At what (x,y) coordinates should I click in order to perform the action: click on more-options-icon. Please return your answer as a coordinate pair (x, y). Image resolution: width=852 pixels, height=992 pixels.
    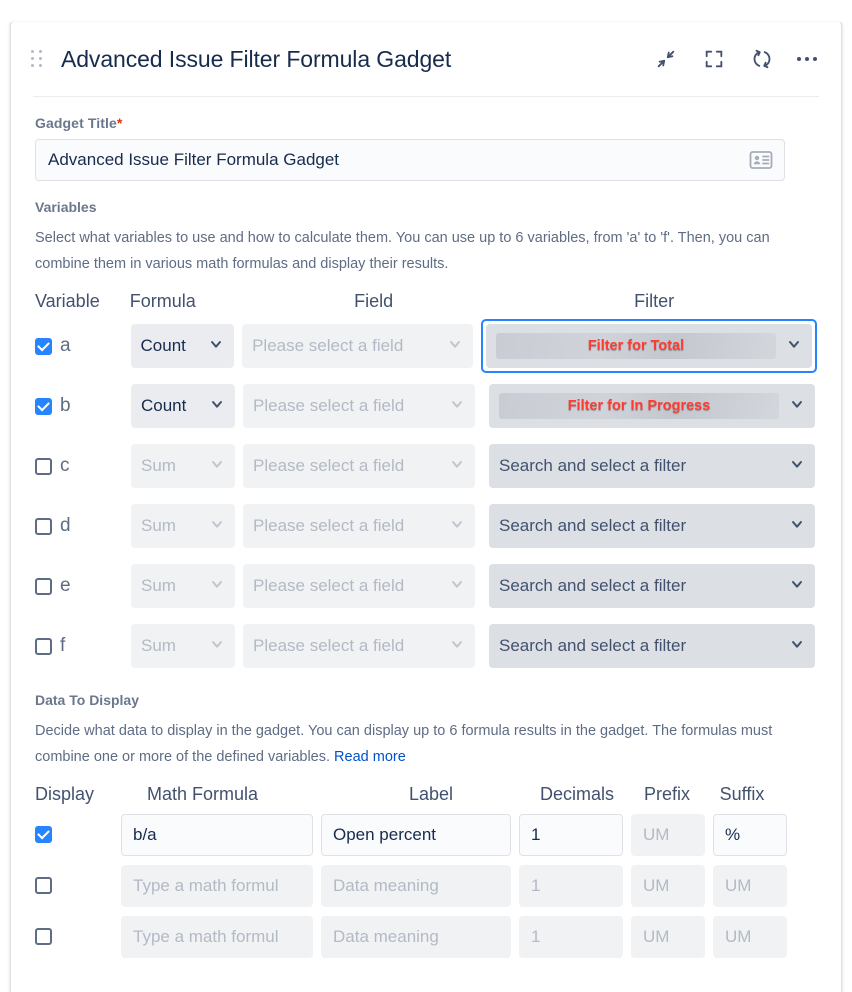
    Looking at the image, I should click on (807, 59).